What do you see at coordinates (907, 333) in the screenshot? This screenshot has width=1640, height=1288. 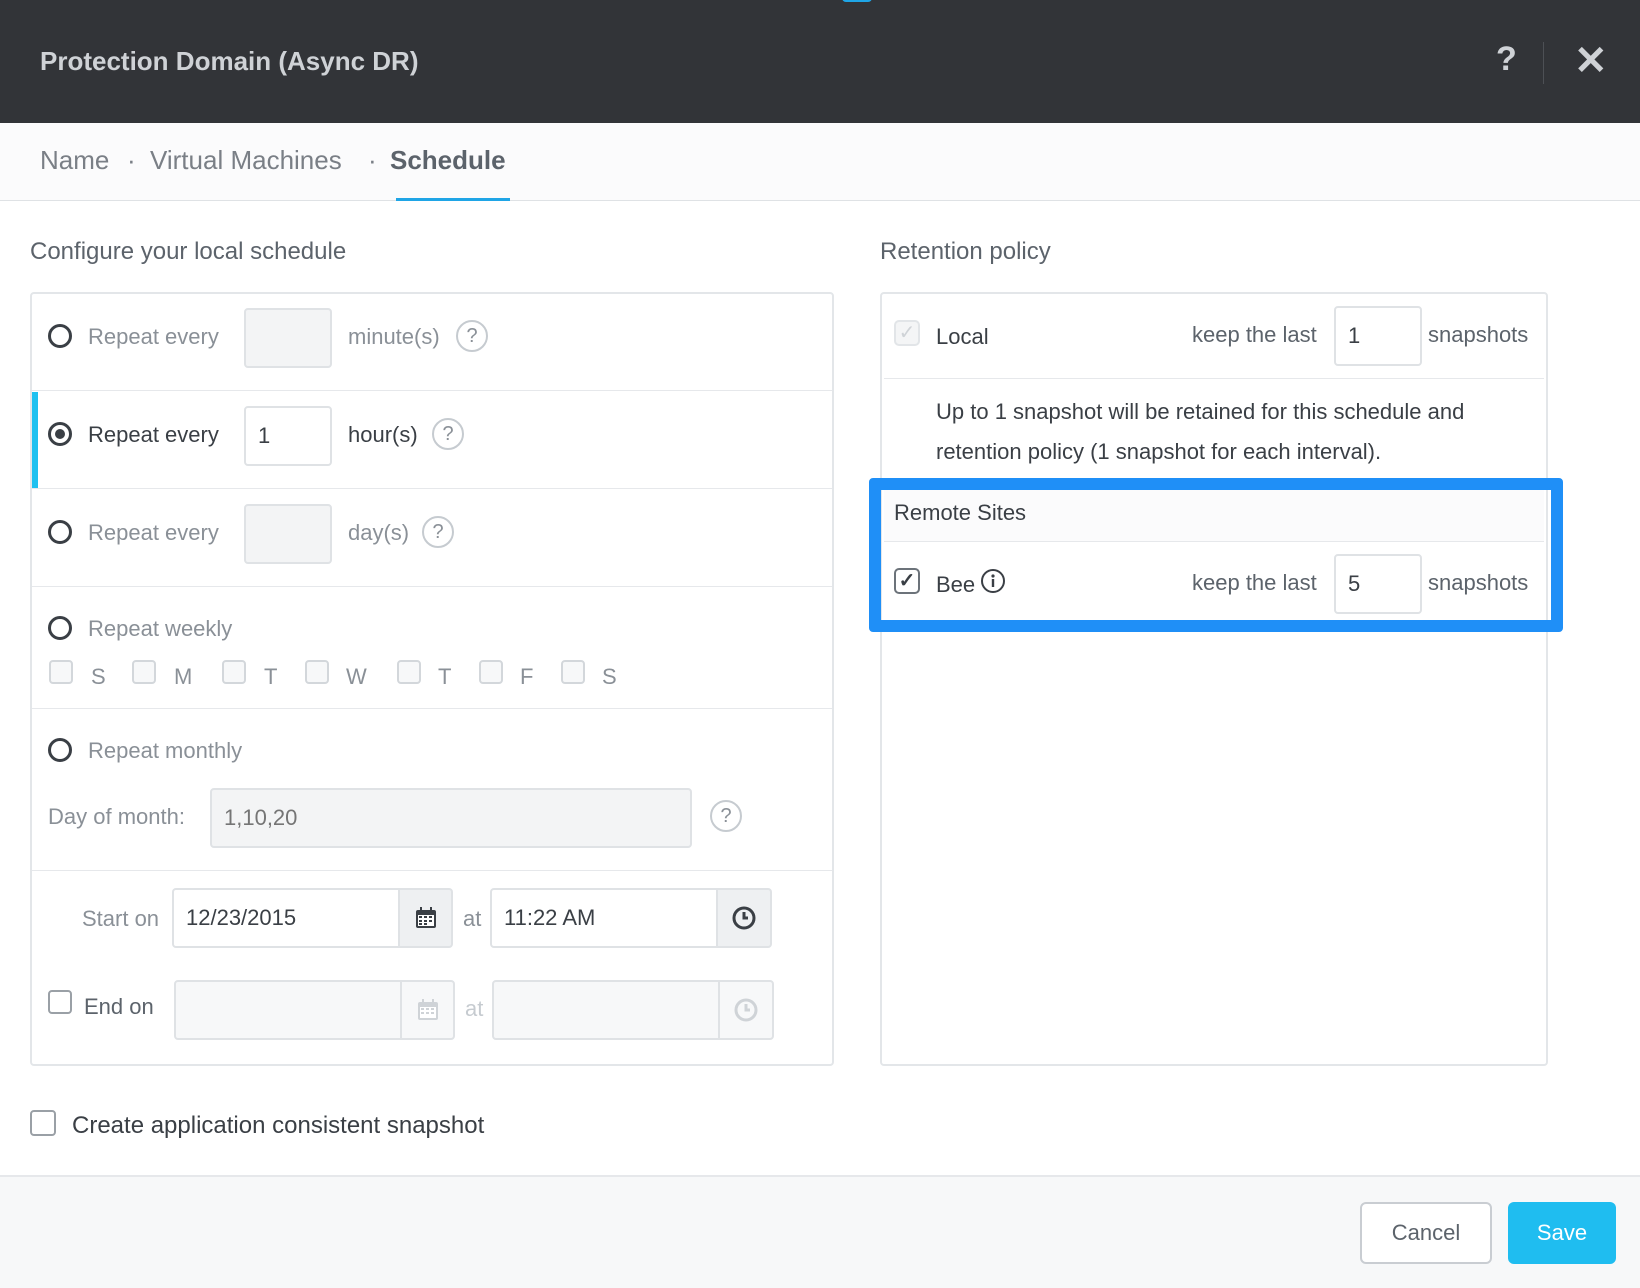 I see `local-retention-checkbox: ✓` at bounding box center [907, 333].